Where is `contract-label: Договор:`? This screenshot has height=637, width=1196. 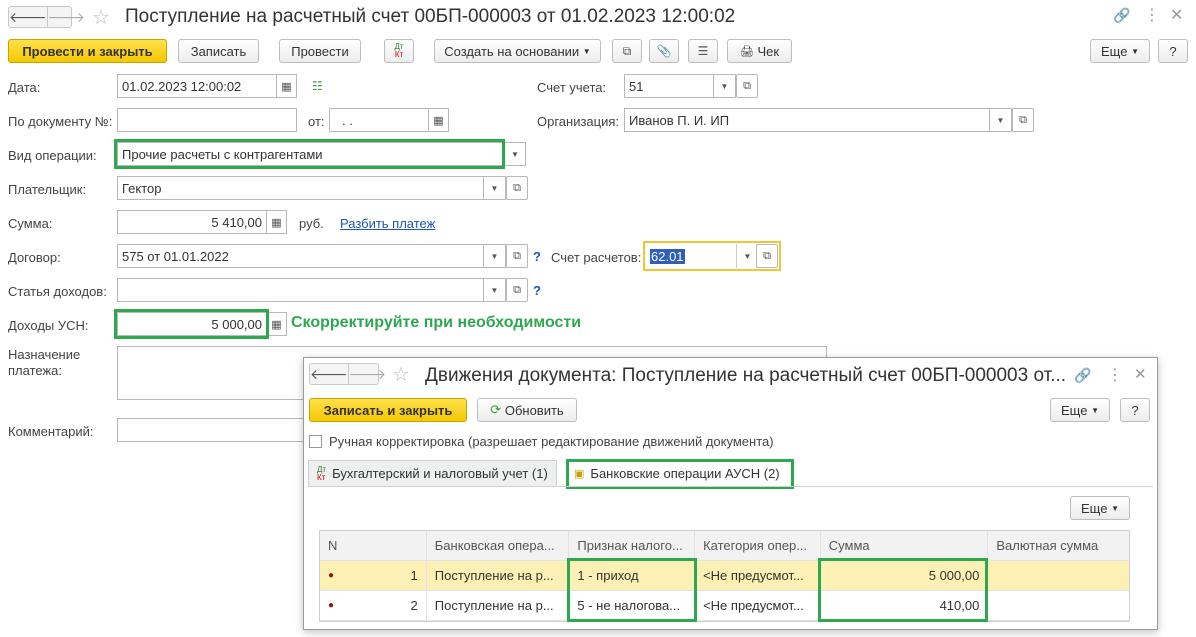 contract-label: Договор: is located at coordinates (34, 257).